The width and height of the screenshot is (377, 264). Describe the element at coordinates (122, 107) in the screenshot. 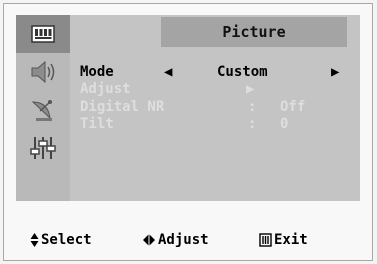

I see `digital-nr-label: Digital NR` at that location.